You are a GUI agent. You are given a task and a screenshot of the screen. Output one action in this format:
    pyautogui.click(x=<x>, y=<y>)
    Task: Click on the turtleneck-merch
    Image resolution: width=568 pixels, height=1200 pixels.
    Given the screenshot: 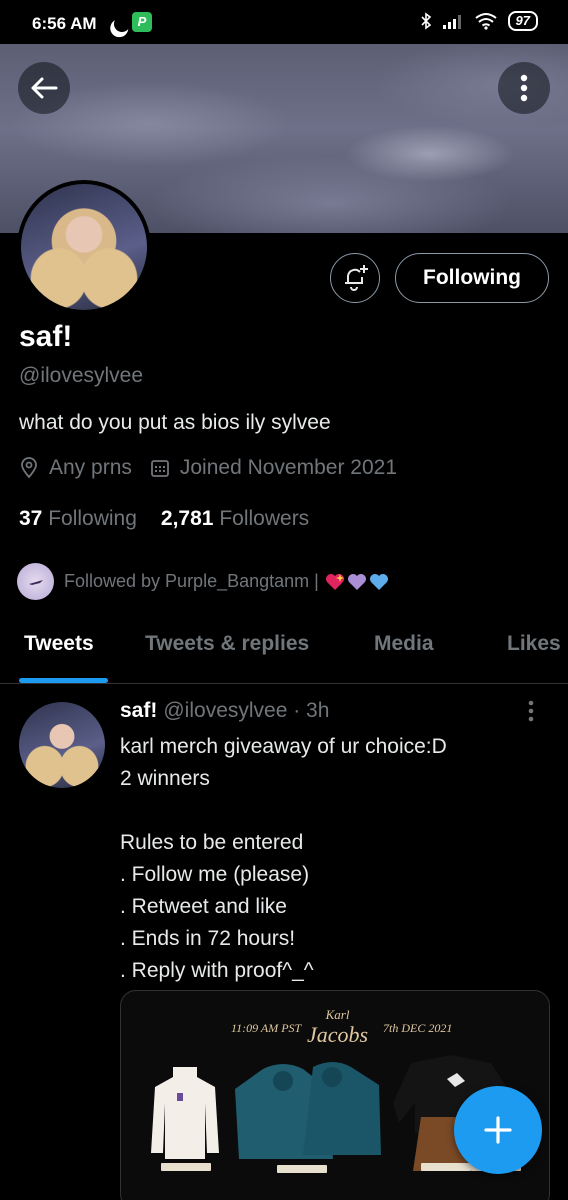 What is the action you would take?
    pyautogui.click(x=185, y=1113)
    